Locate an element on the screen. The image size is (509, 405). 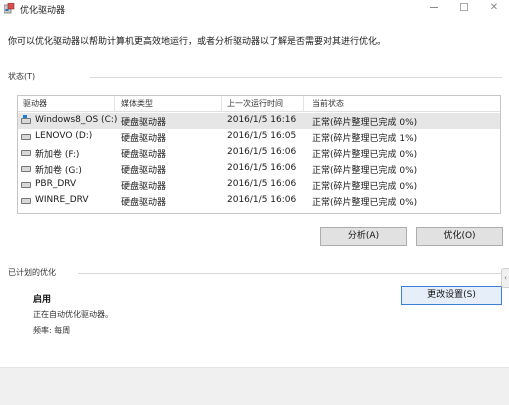
current-status: 正常(碎片整理已完成 1%) is located at coordinates (365, 139).